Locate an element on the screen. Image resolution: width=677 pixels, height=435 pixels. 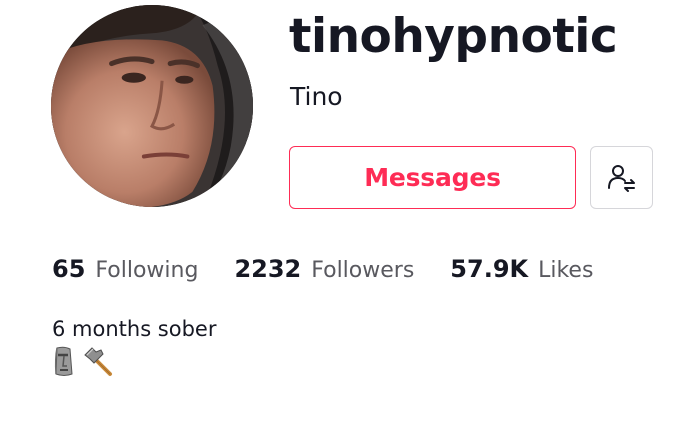
likes-label: Likes is located at coordinates (566, 270).